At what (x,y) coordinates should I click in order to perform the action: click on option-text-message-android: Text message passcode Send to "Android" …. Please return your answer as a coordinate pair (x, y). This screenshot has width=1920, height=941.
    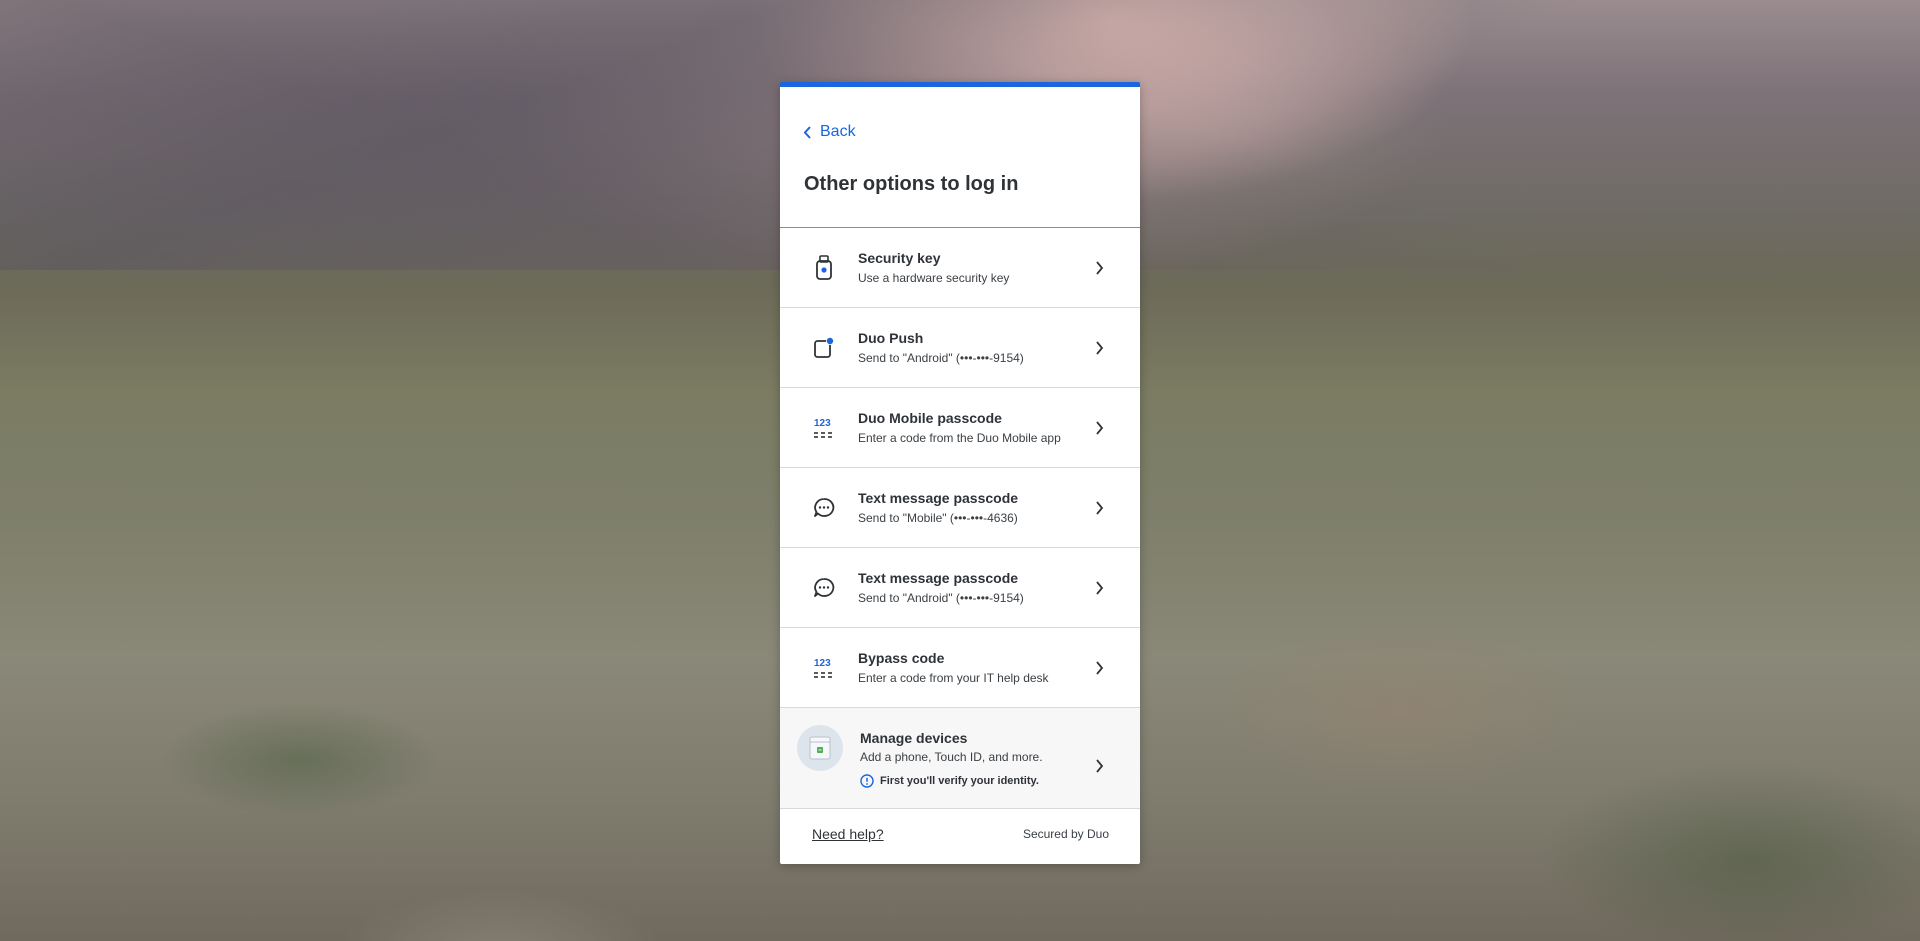
    Looking at the image, I should click on (960, 588).